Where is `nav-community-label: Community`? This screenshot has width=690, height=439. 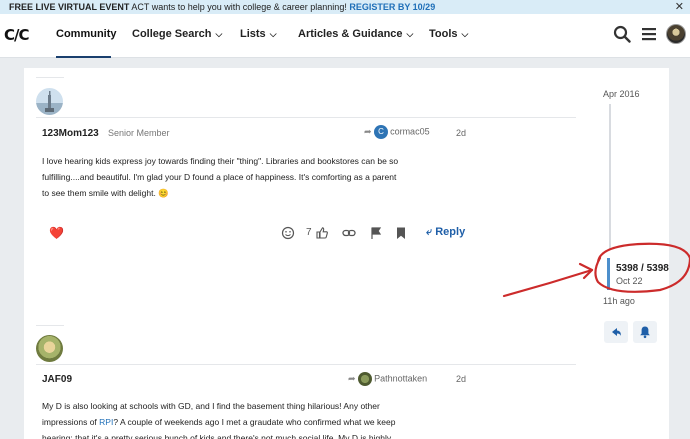 nav-community-label: Community is located at coordinates (86, 34).